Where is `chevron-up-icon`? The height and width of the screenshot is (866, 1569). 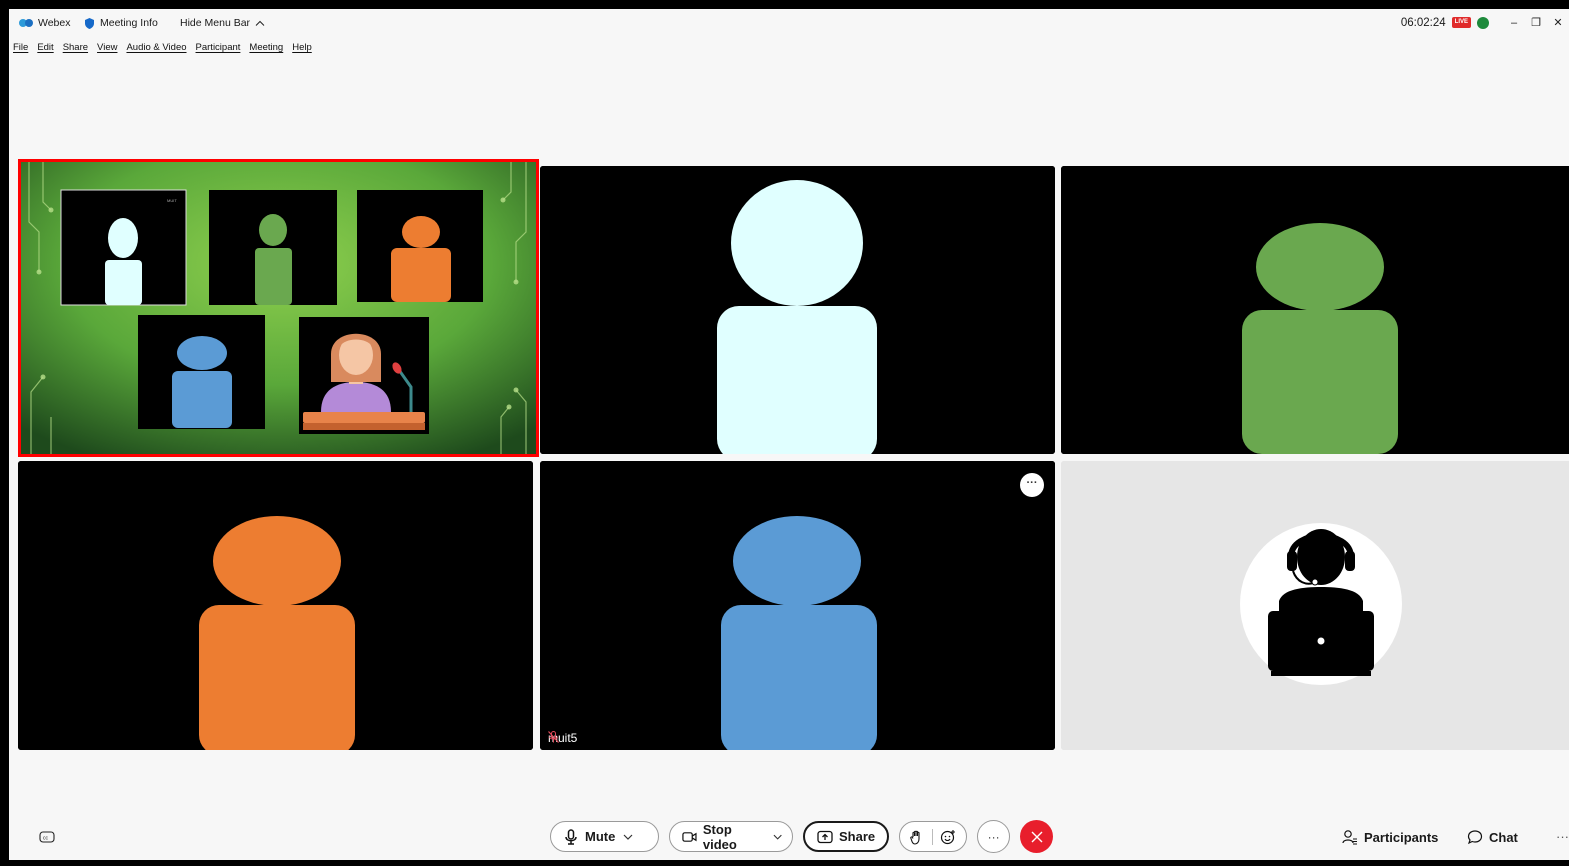
chevron-up-icon is located at coordinates (260, 23).